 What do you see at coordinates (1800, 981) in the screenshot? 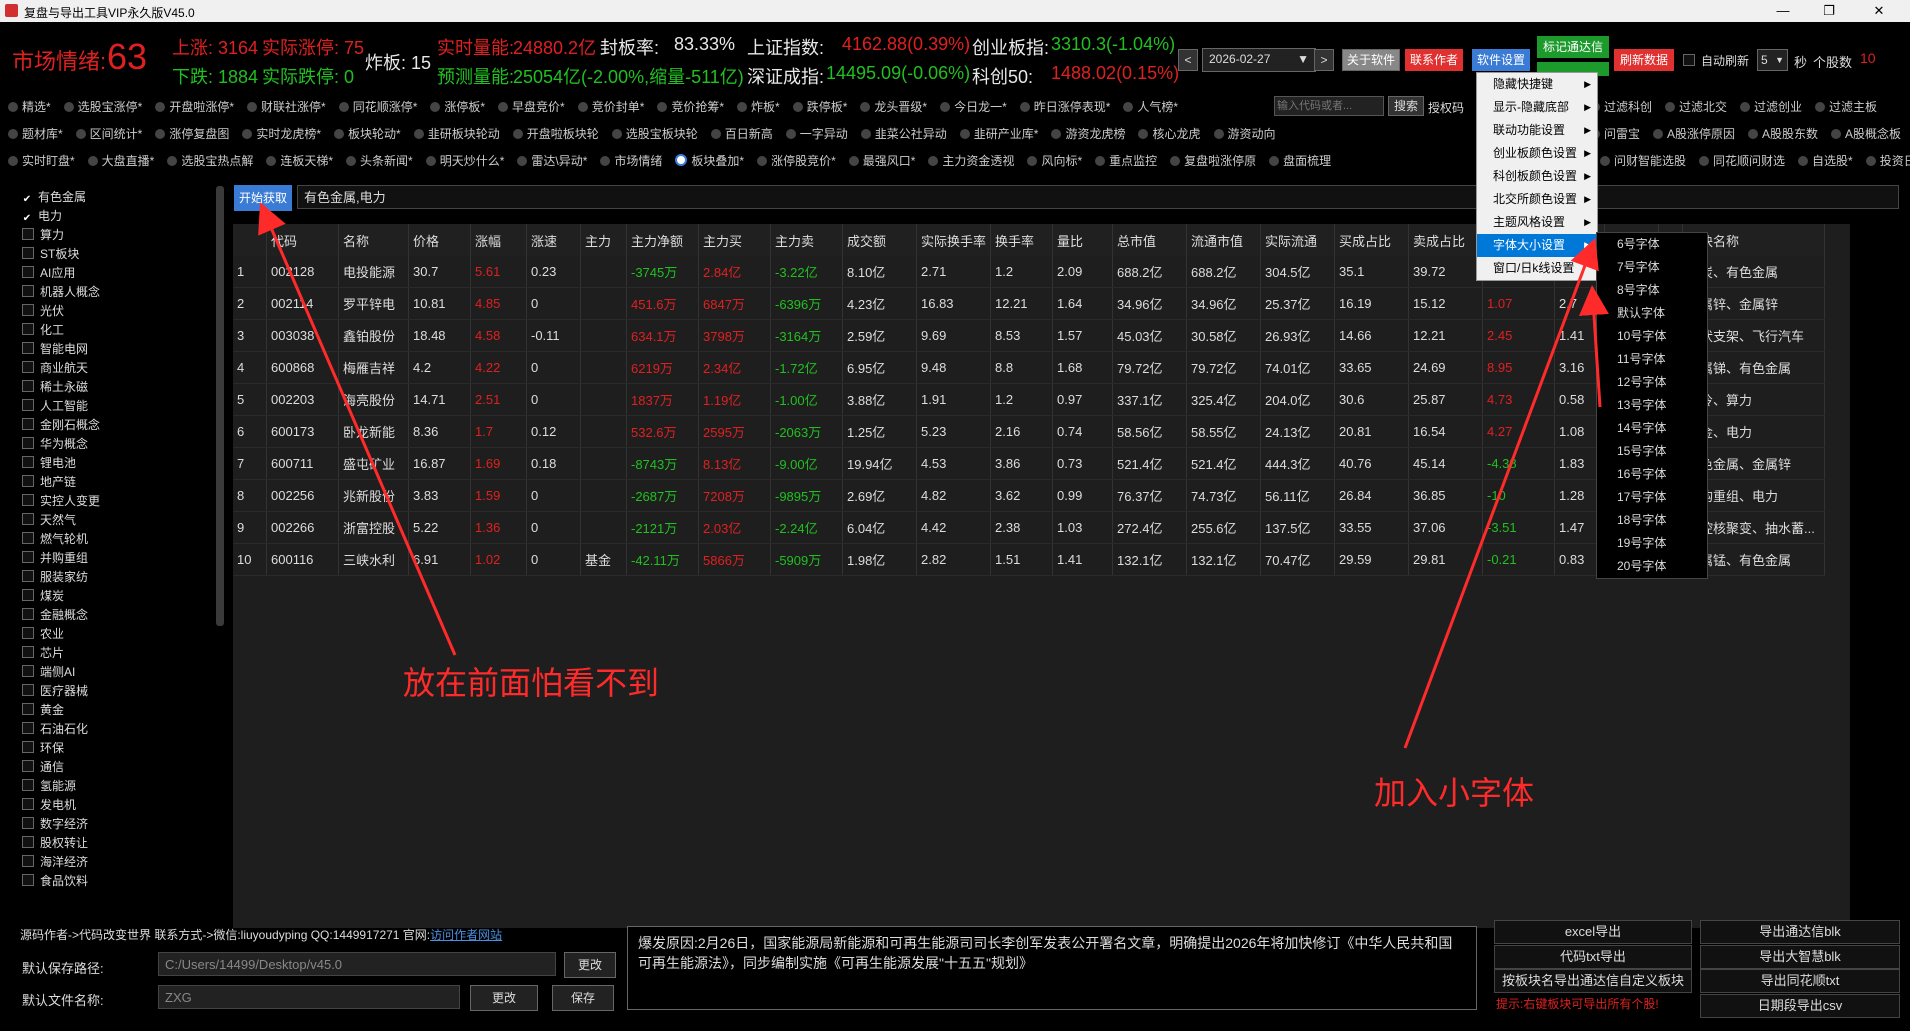
I see `ths-txt-export-button: 导出同花顺txt` at bounding box center [1800, 981].